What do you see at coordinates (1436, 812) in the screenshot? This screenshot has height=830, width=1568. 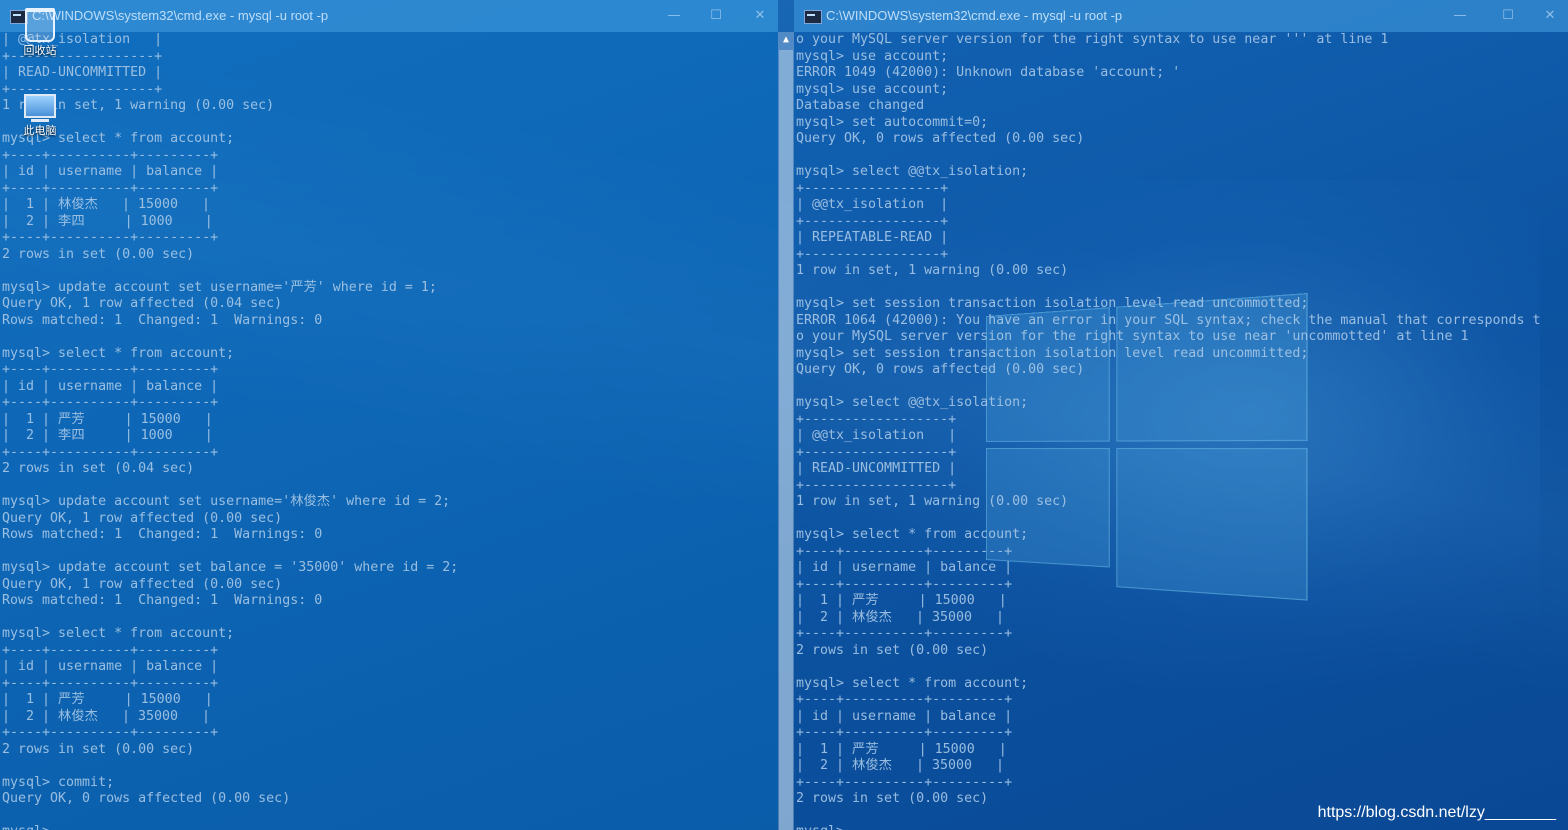 I see `watermark-url: https://blog.csdn.net/lzy________` at bounding box center [1436, 812].